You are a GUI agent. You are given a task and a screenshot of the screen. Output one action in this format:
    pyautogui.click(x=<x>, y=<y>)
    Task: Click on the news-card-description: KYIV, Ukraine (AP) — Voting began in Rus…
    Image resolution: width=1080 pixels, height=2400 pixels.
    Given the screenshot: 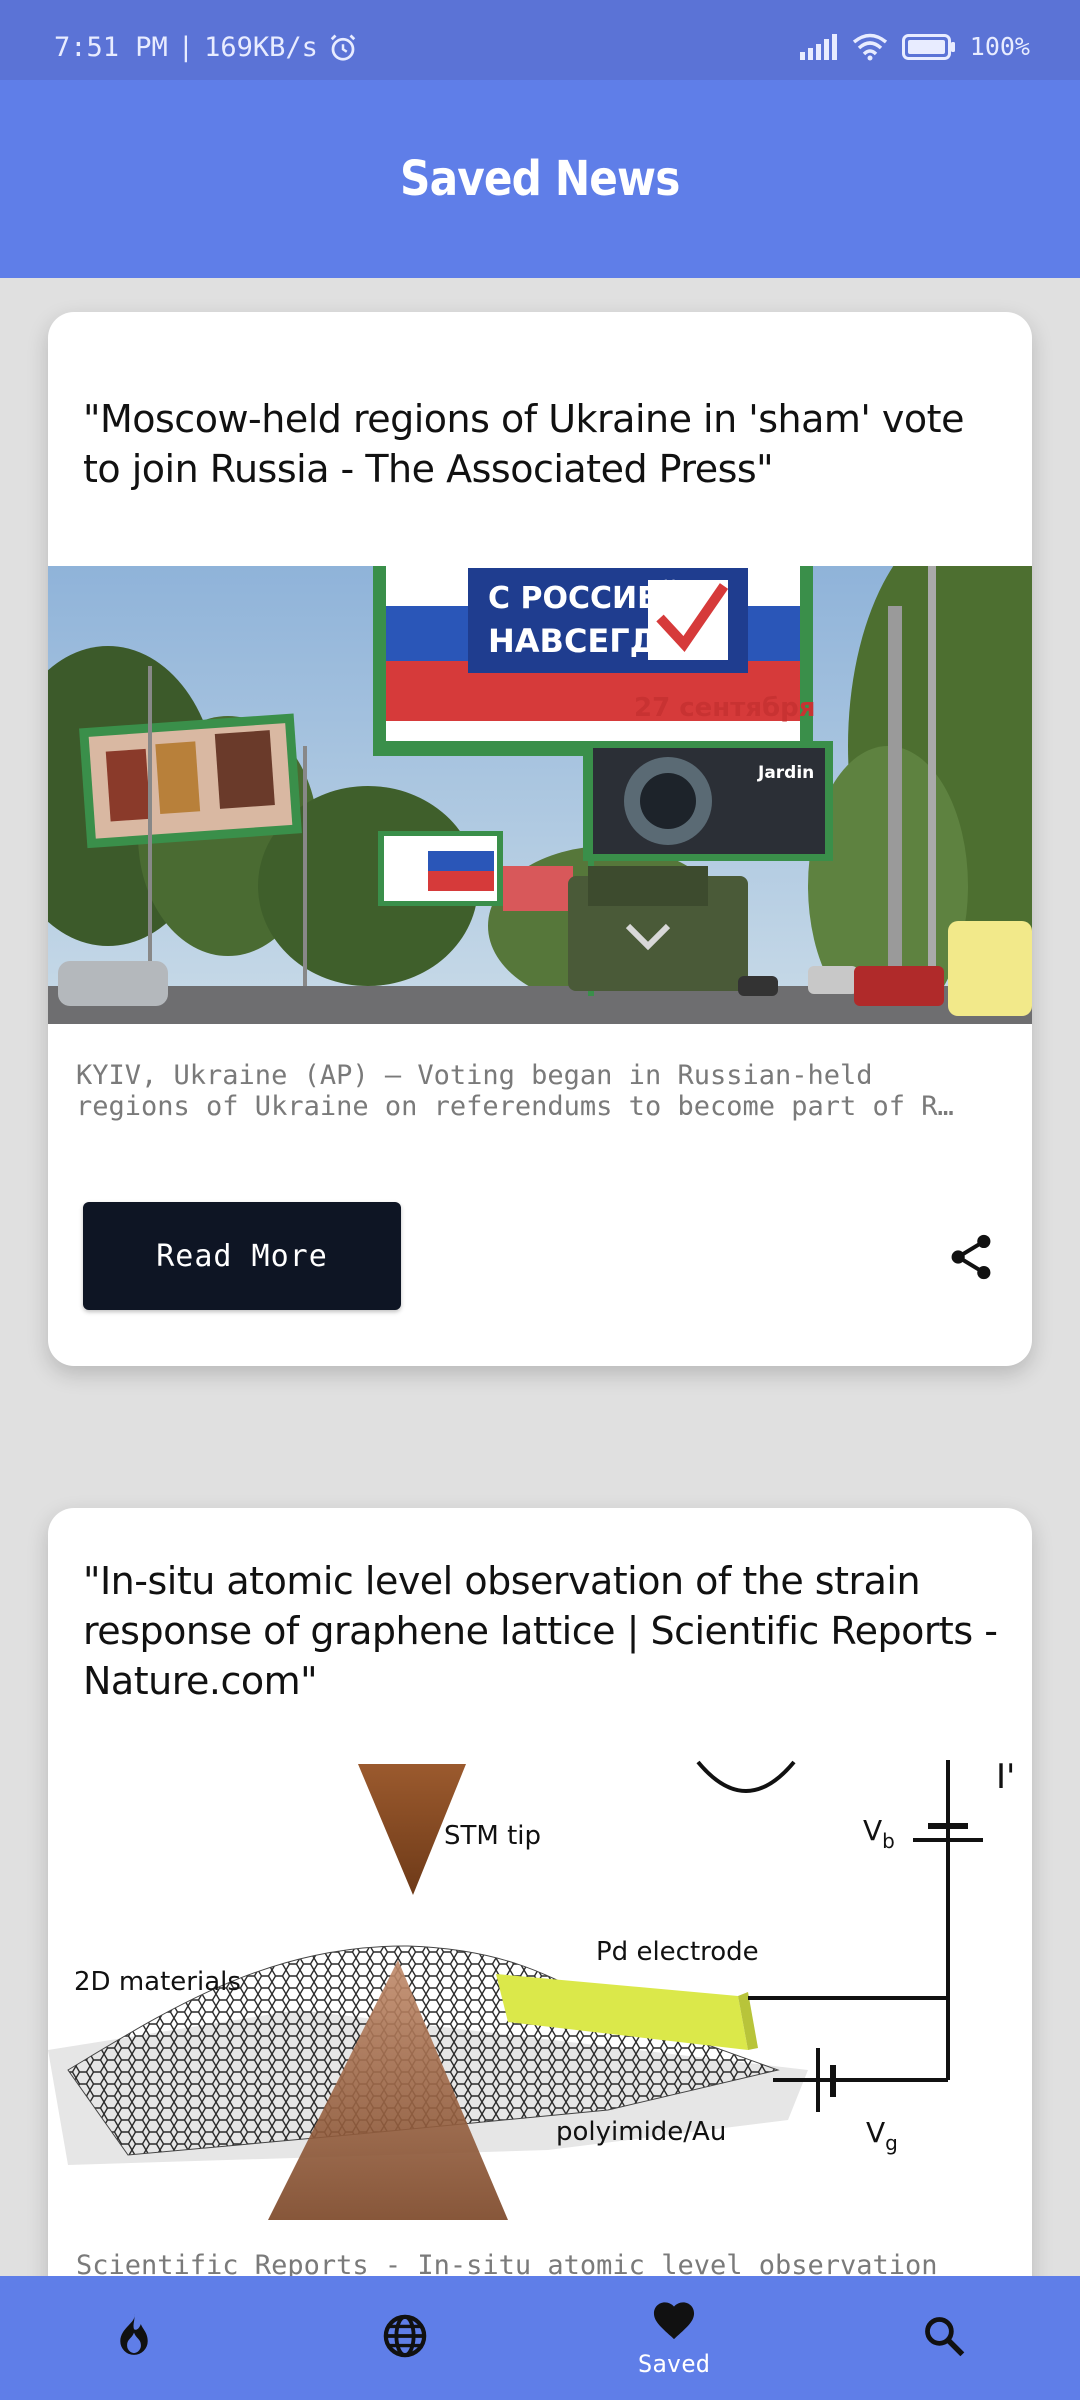 What is the action you would take?
    pyautogui.click(x=536, y=1091)
    